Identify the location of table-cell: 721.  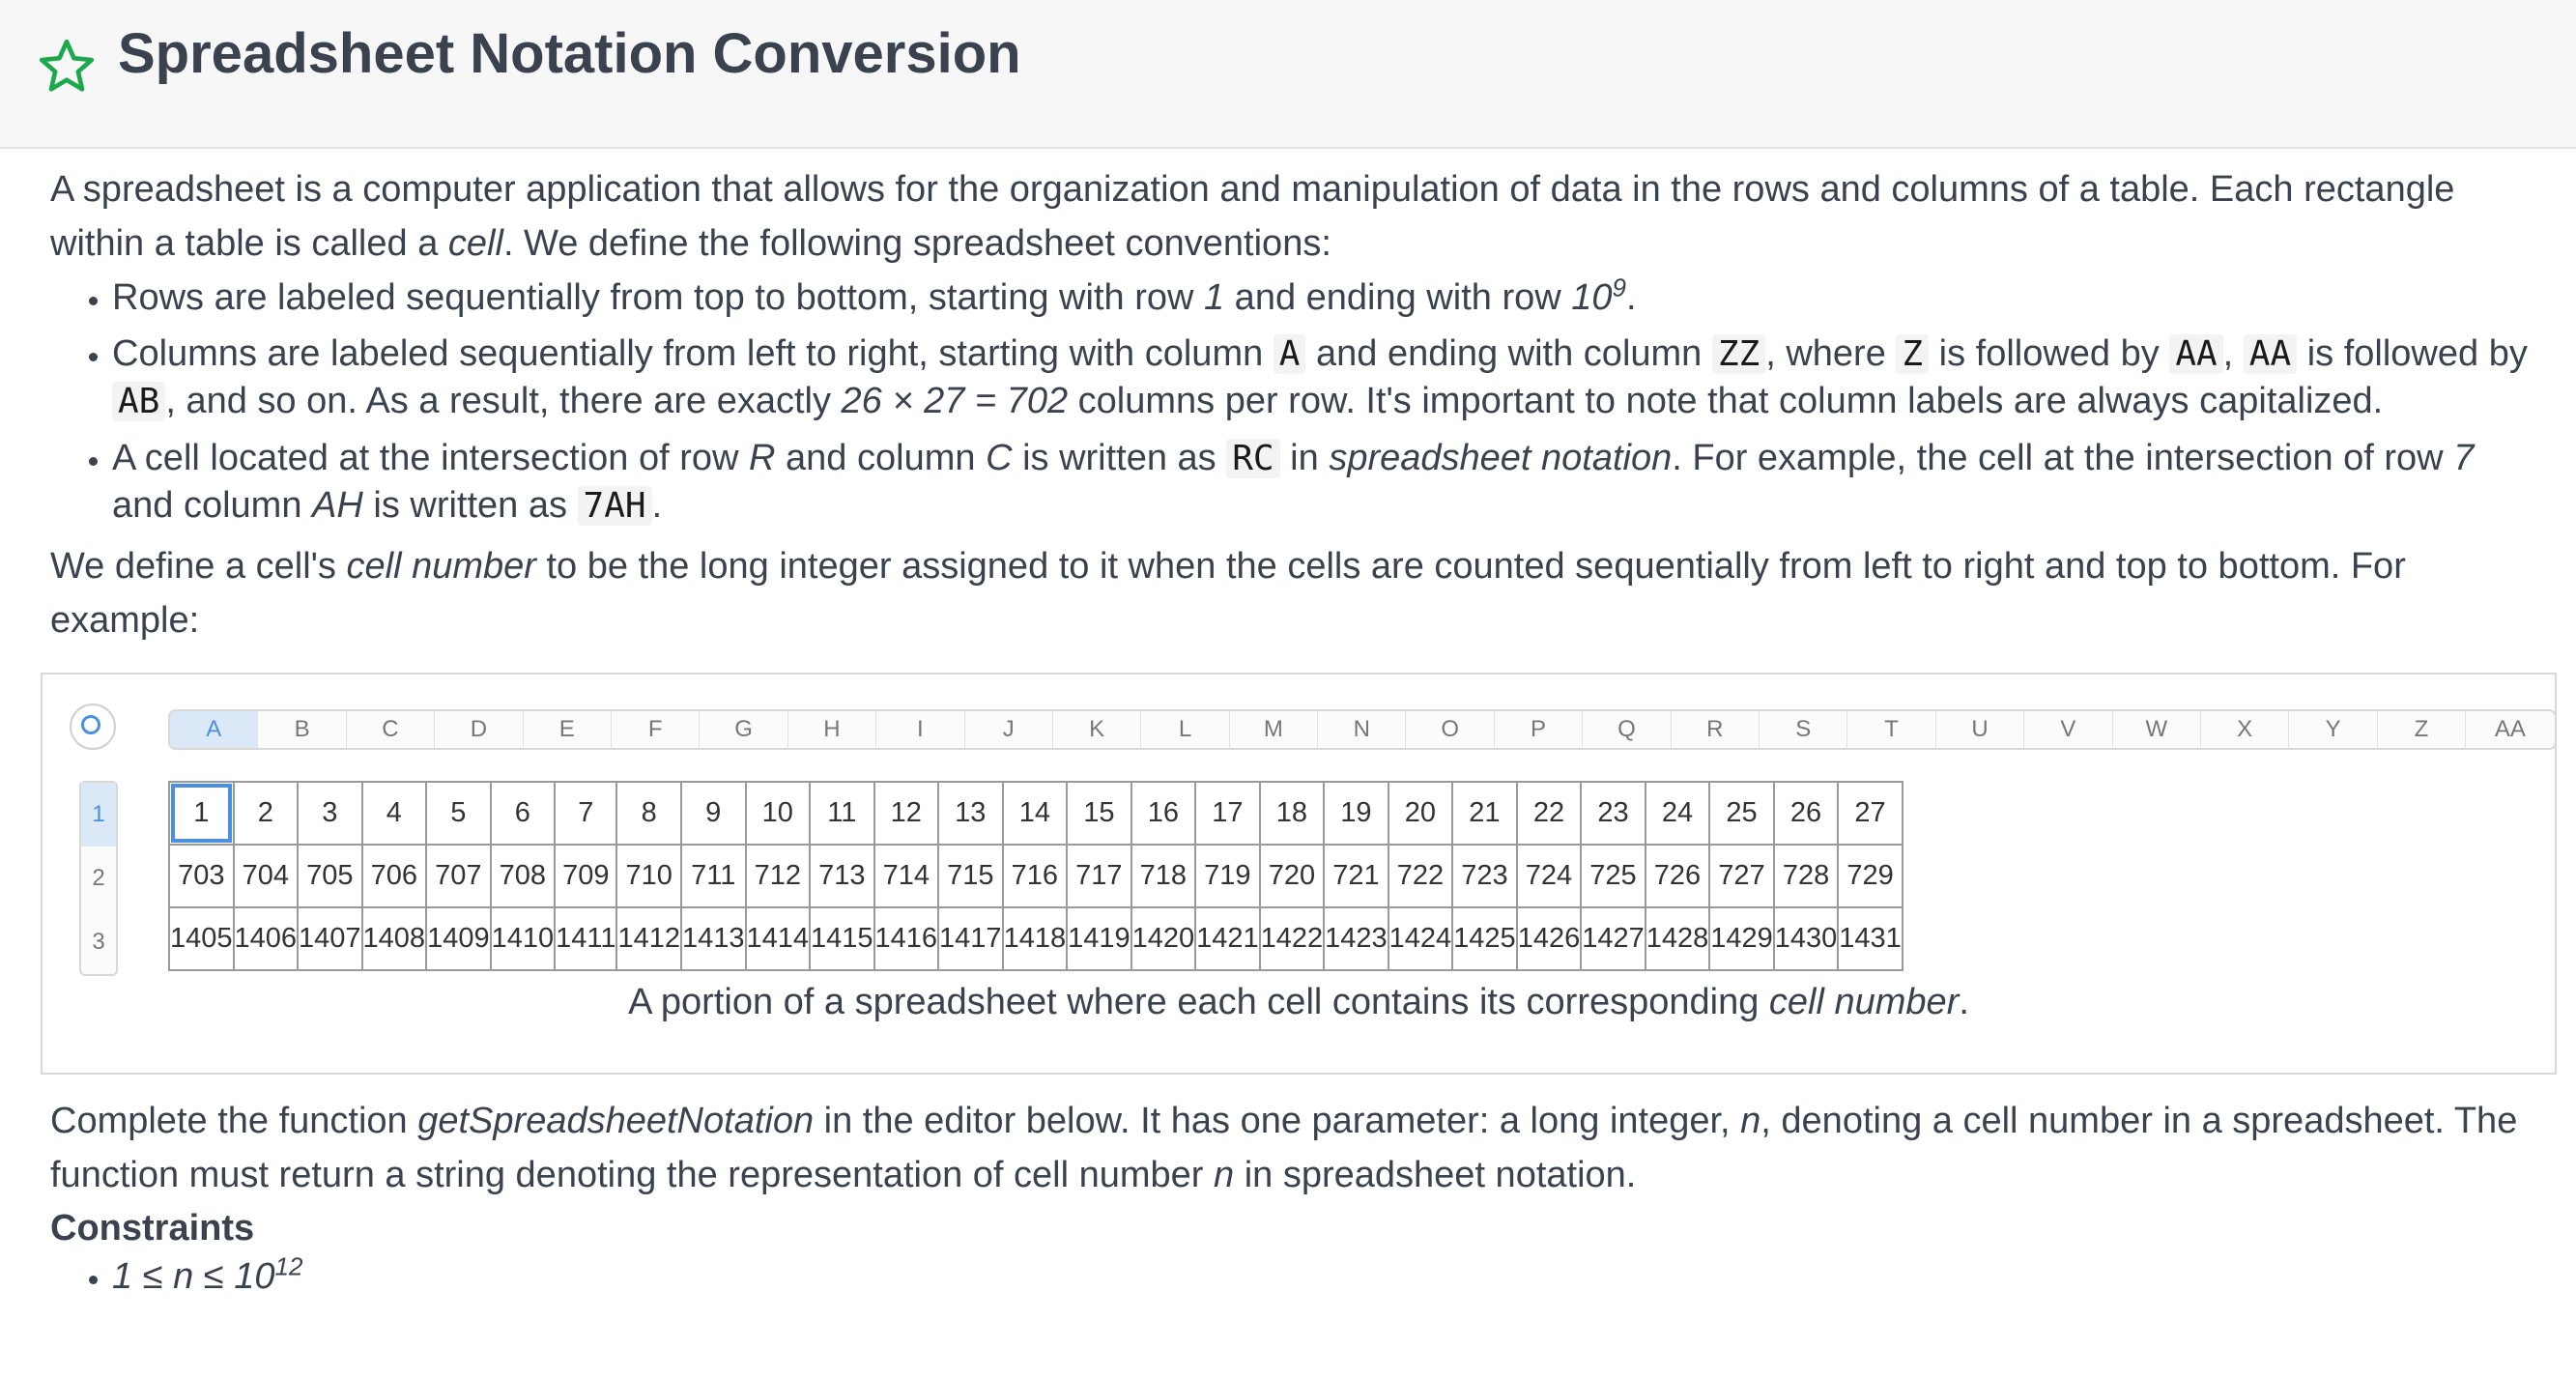
(1356, 876).